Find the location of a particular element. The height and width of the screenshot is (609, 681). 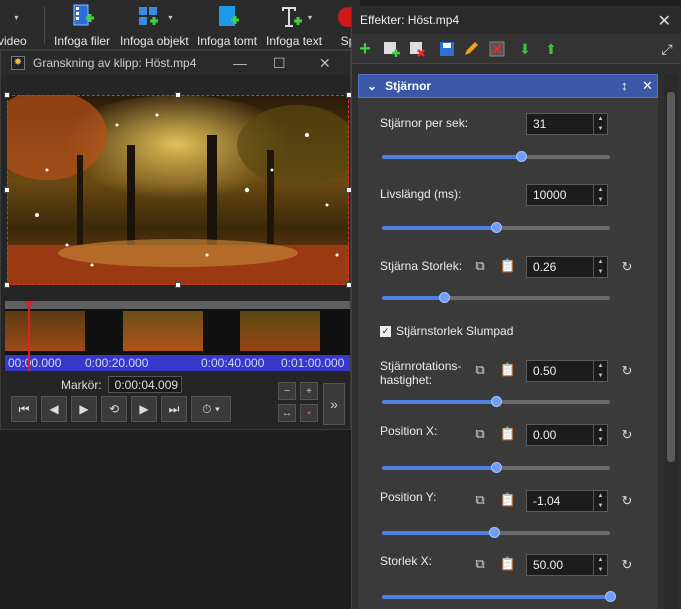

resize-vertical-icon: ↕ is located at coordinates (624, 85).